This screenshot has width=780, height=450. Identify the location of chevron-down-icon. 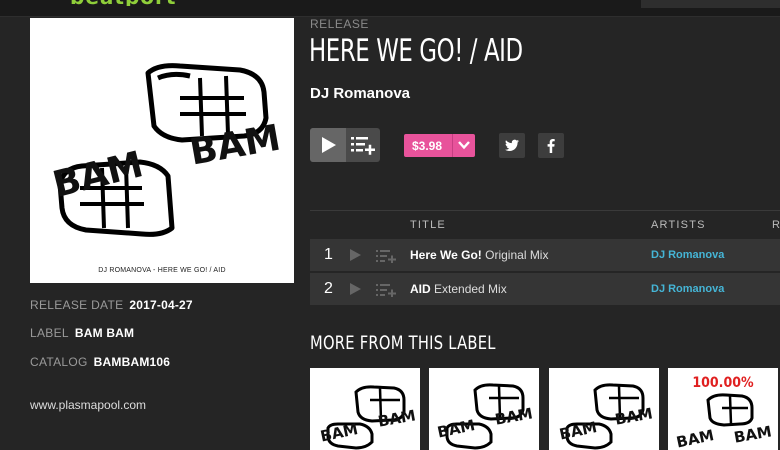
(464, 145).